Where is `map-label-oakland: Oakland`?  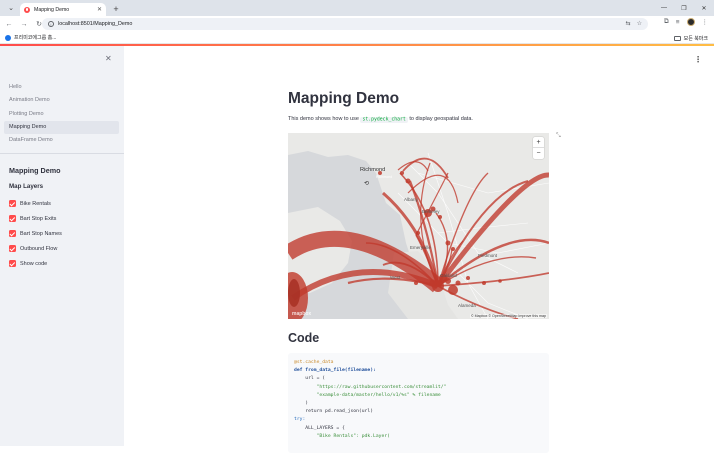
map-label-oakland: Oakland is located at coordinates (448, 275).